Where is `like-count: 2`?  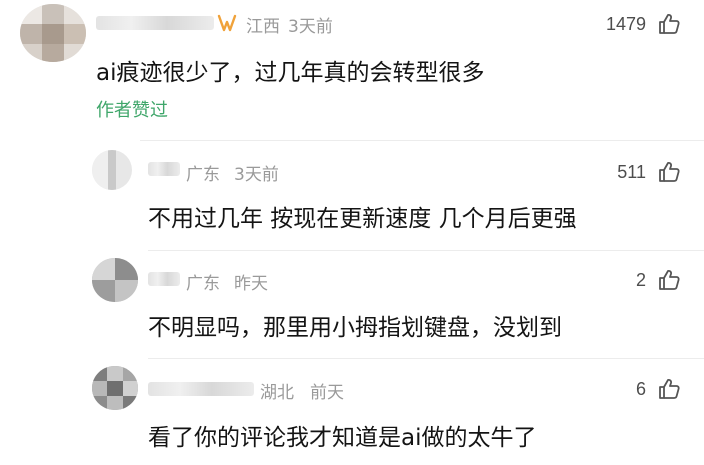
like-count: 2 is located at coordinates (640, 280).